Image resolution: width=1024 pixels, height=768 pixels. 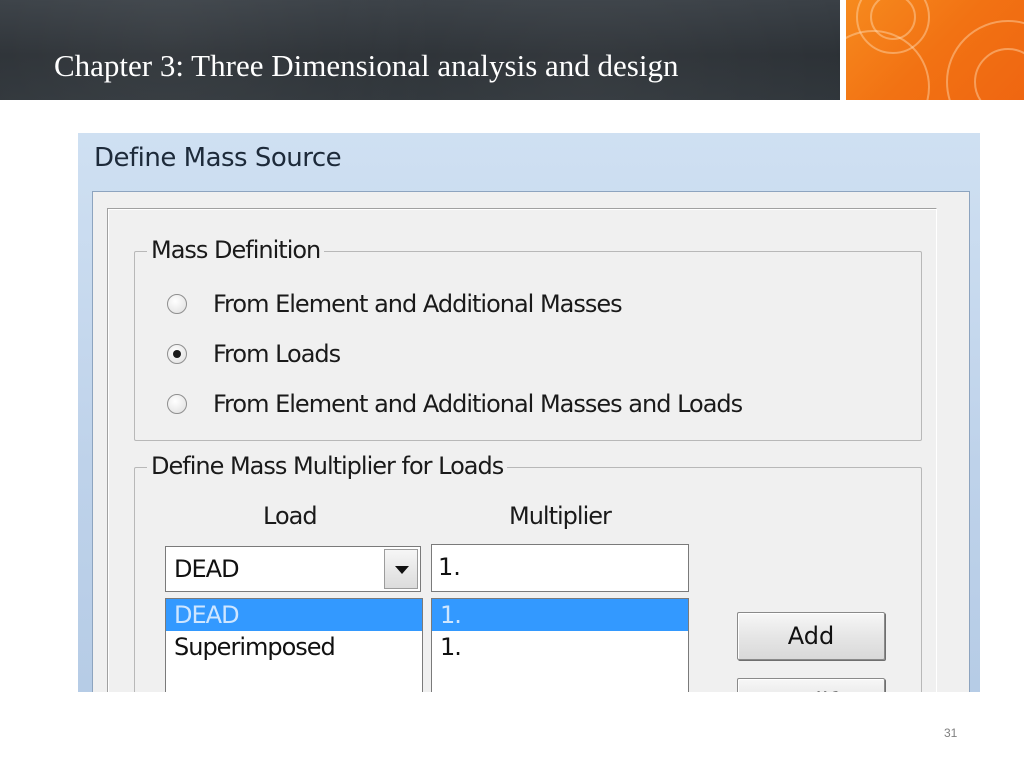 What do you see at coordinates (290, 516) in the screenshot?
I see `load-column-header: Load` at bounding box center [290, 516].